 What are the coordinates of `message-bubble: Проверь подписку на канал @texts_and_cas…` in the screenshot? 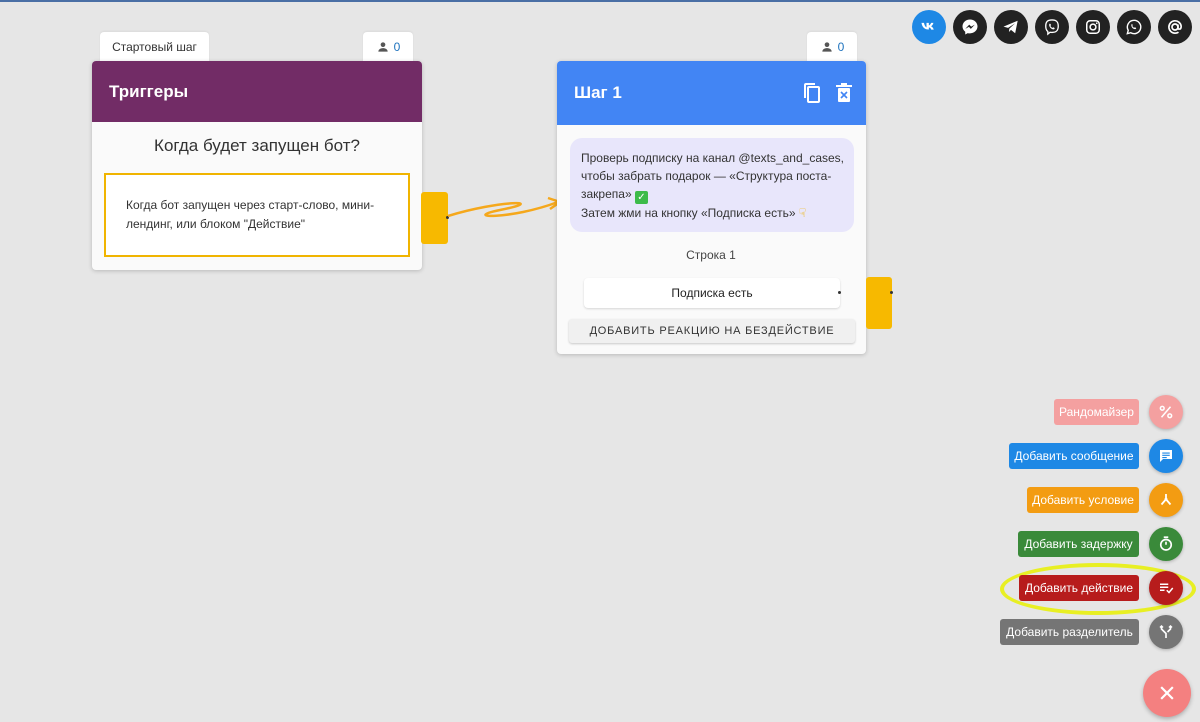 It's located at (712, 185).